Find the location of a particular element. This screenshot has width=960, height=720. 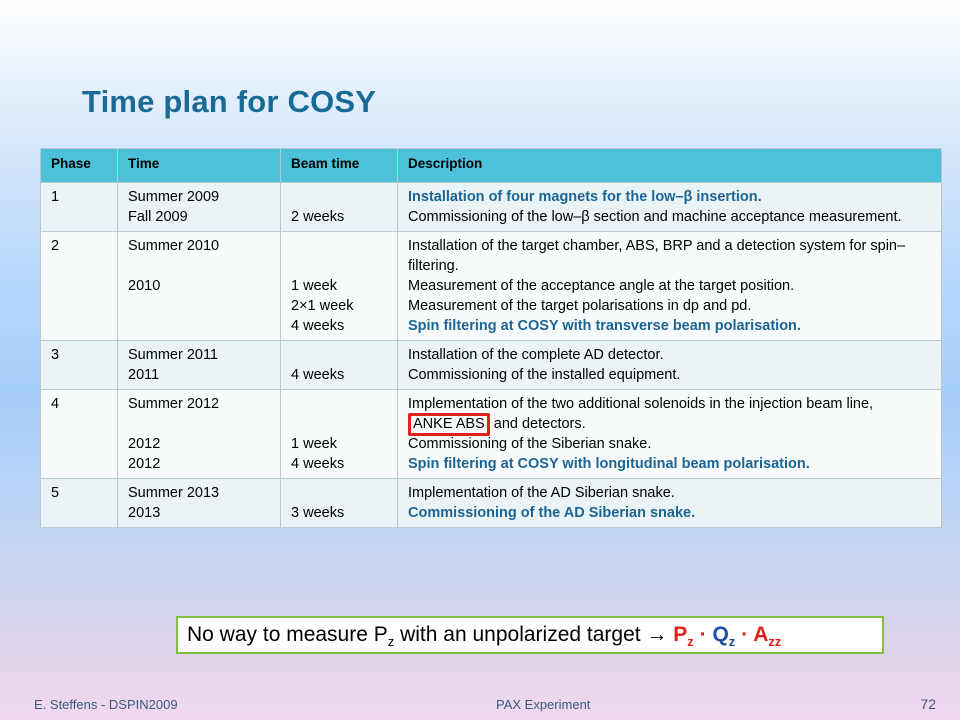

note-p-letter: P is located at coordinates (680, 634).